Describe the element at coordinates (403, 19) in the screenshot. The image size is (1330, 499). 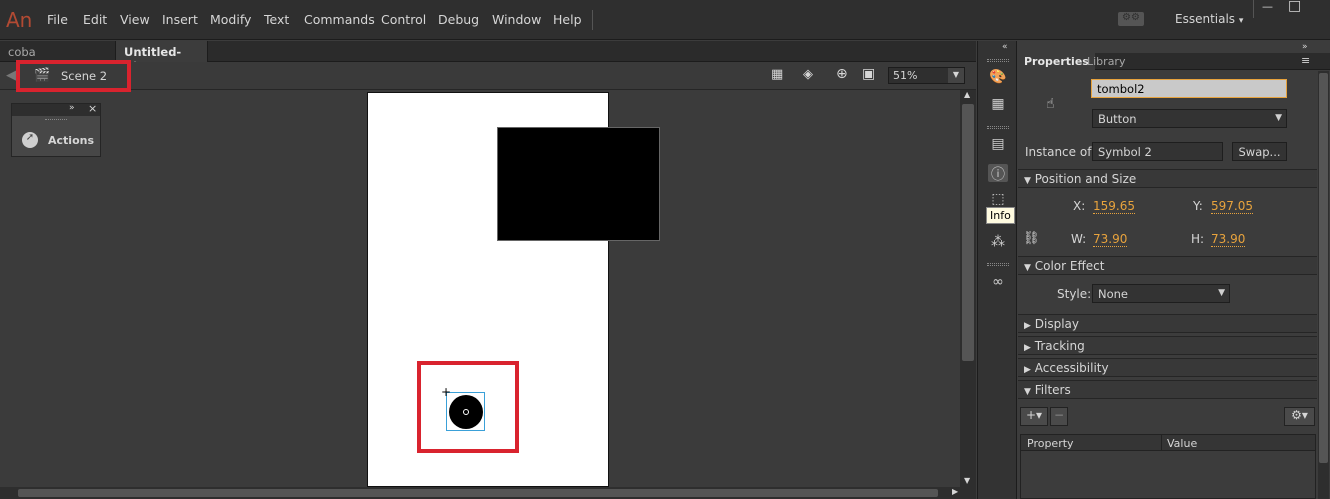
I see `menu-control: Control` at that location.